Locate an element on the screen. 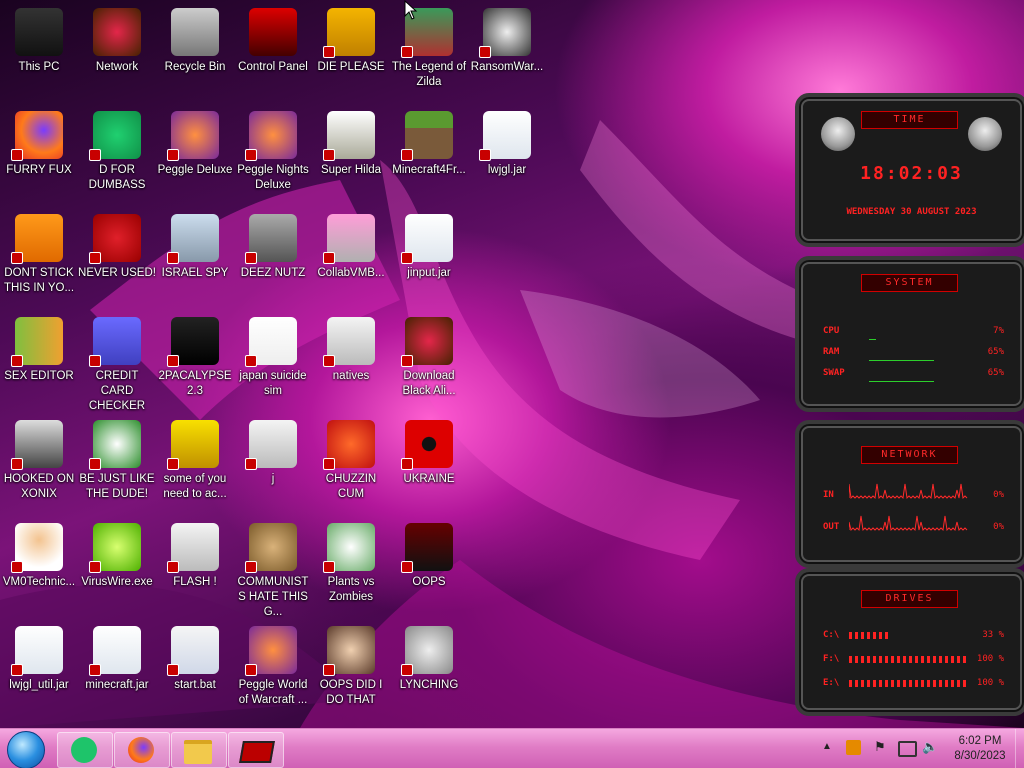  desktop-icon-label: The Legend of Zilda is located at coordinates (429, 74).